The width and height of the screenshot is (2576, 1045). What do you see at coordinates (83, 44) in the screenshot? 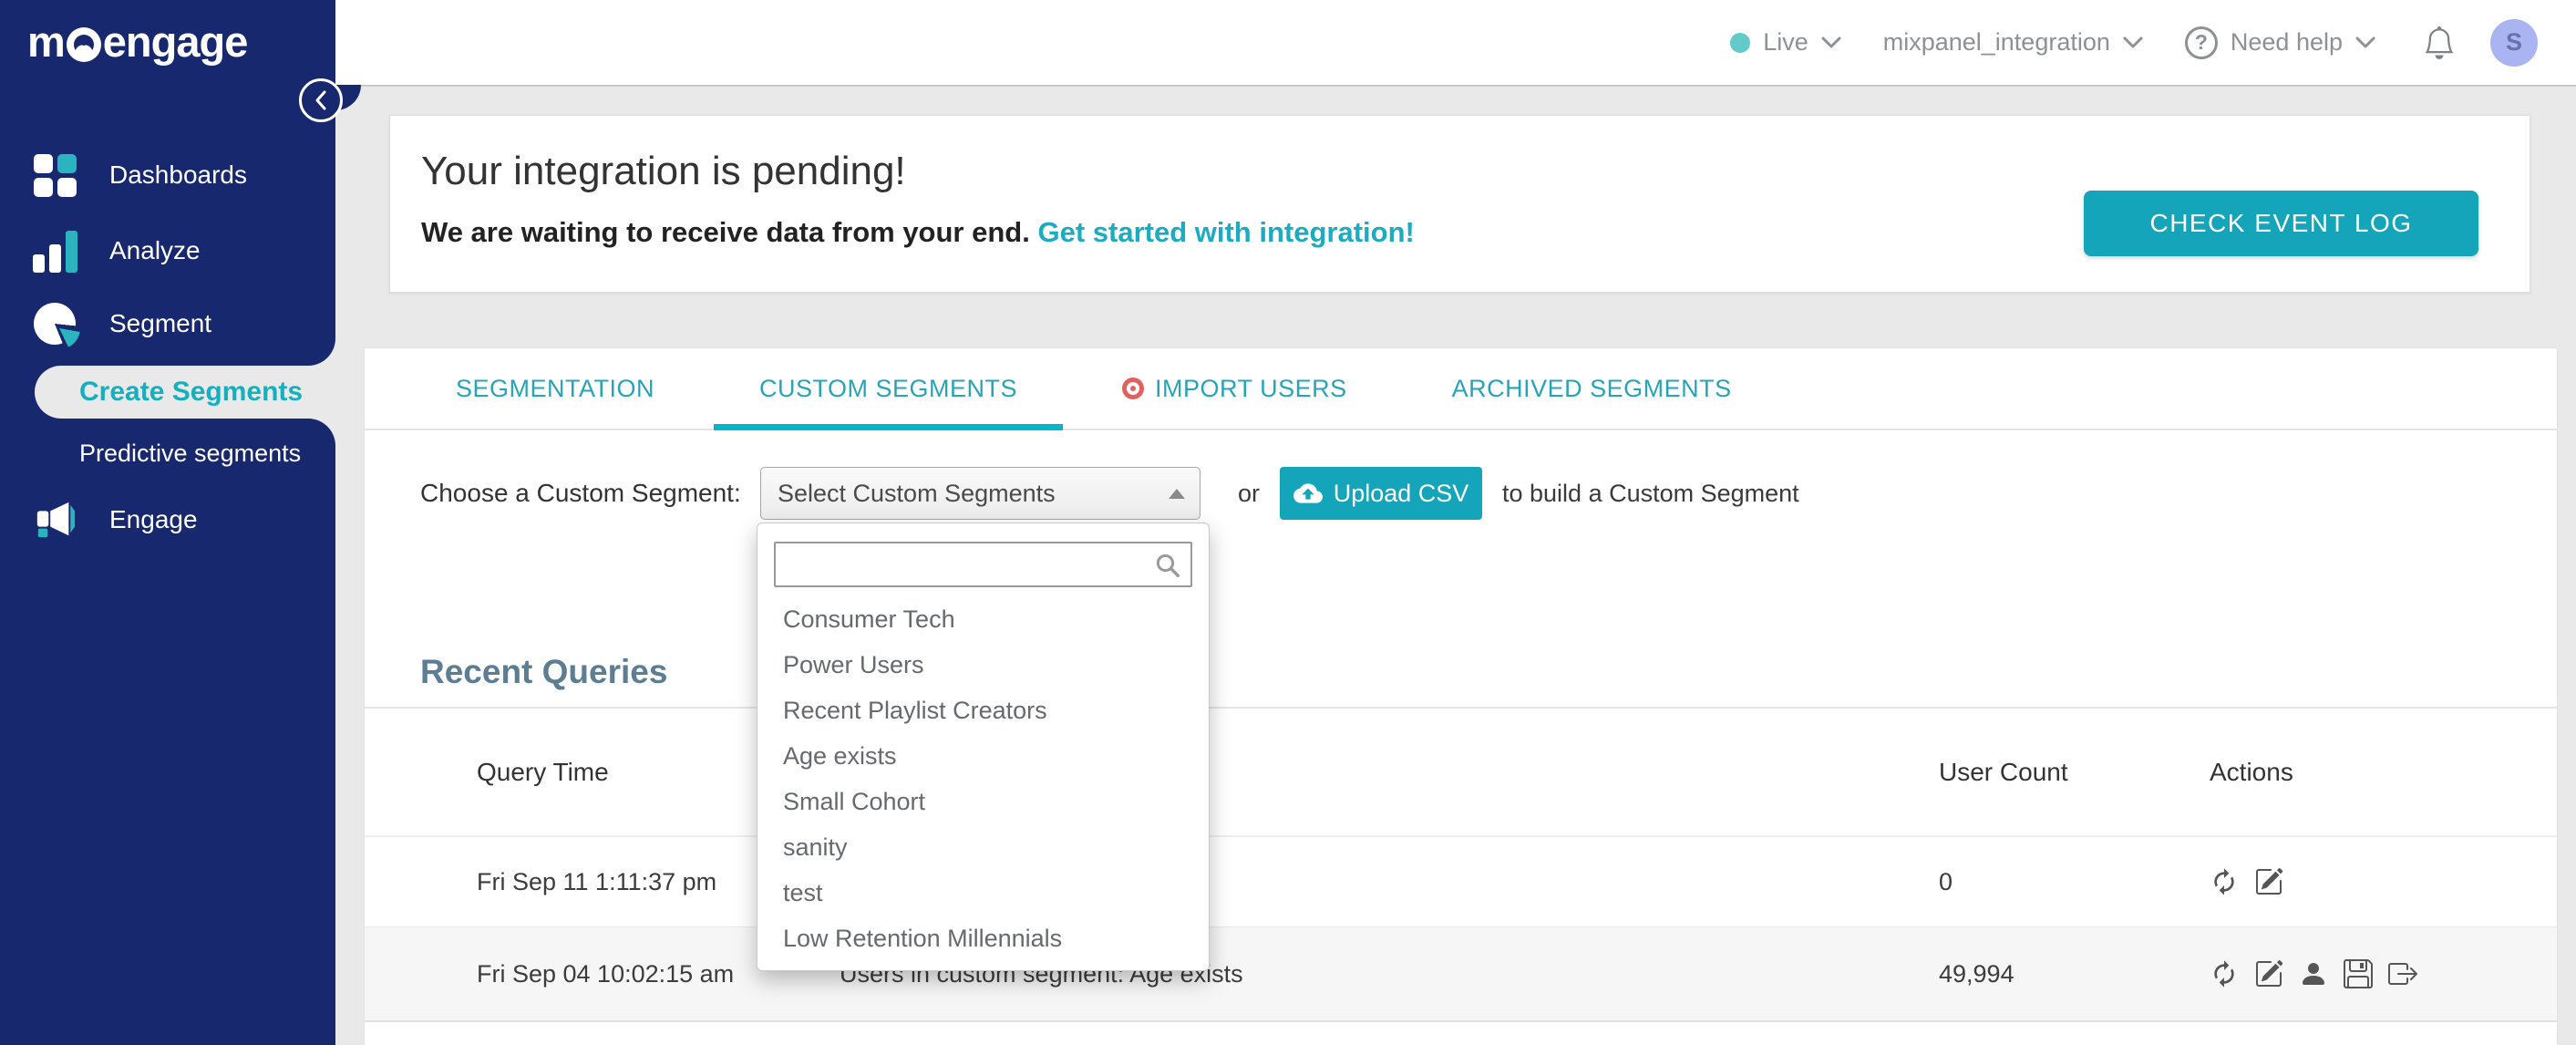
I see `logo-o-face-icon` at bounding box center [83, 44].